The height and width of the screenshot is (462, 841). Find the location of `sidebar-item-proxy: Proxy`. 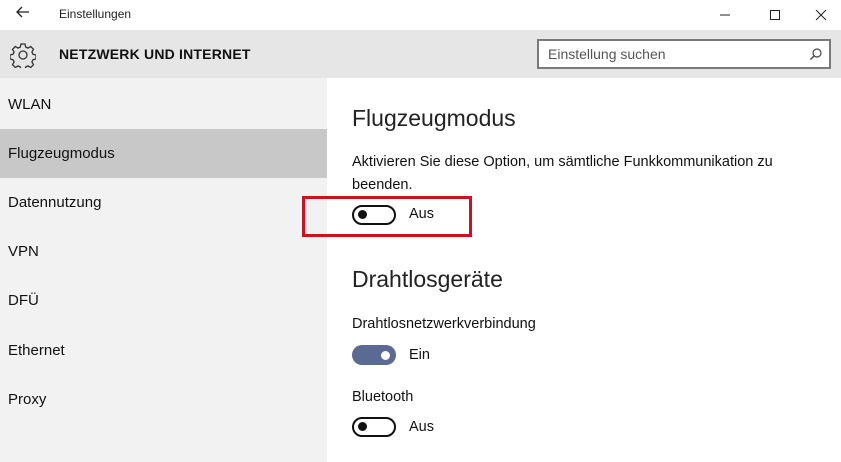

sidebar-item-proxy: Proxy is located at coordinates (163, 399).